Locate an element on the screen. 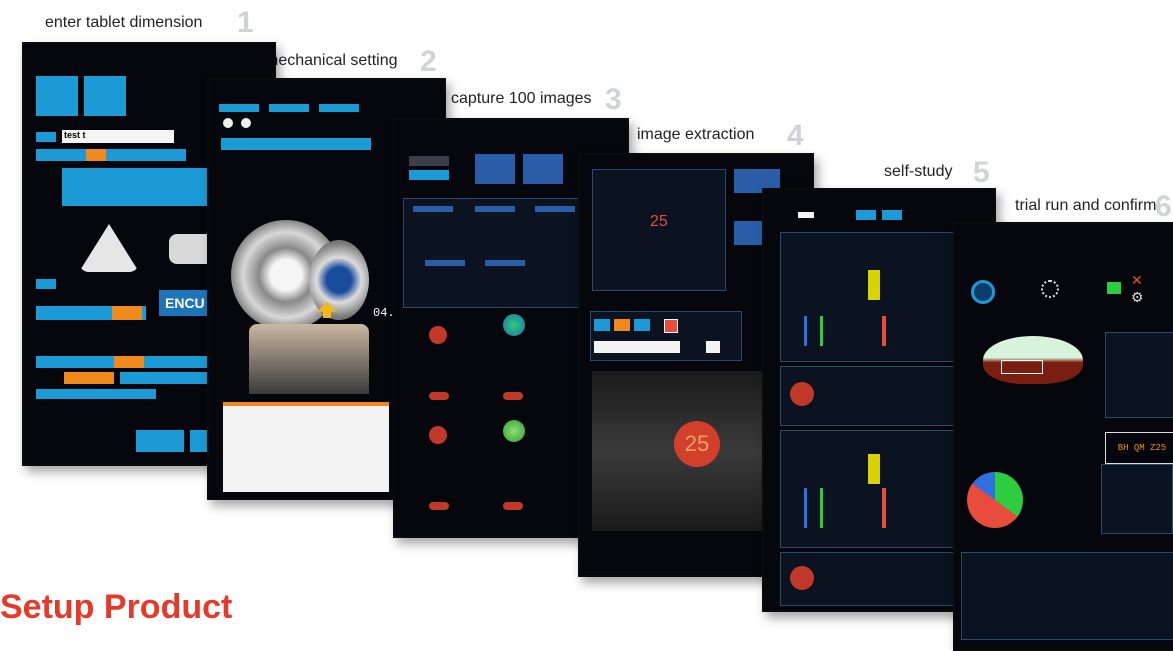 Image resolution: width=1173 pixels, height=651 pixels. spec-table is located at coordinates (1139, 375).